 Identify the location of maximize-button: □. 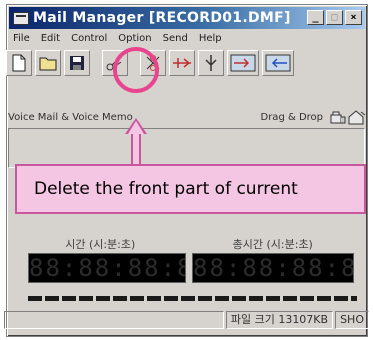
(334, 17).